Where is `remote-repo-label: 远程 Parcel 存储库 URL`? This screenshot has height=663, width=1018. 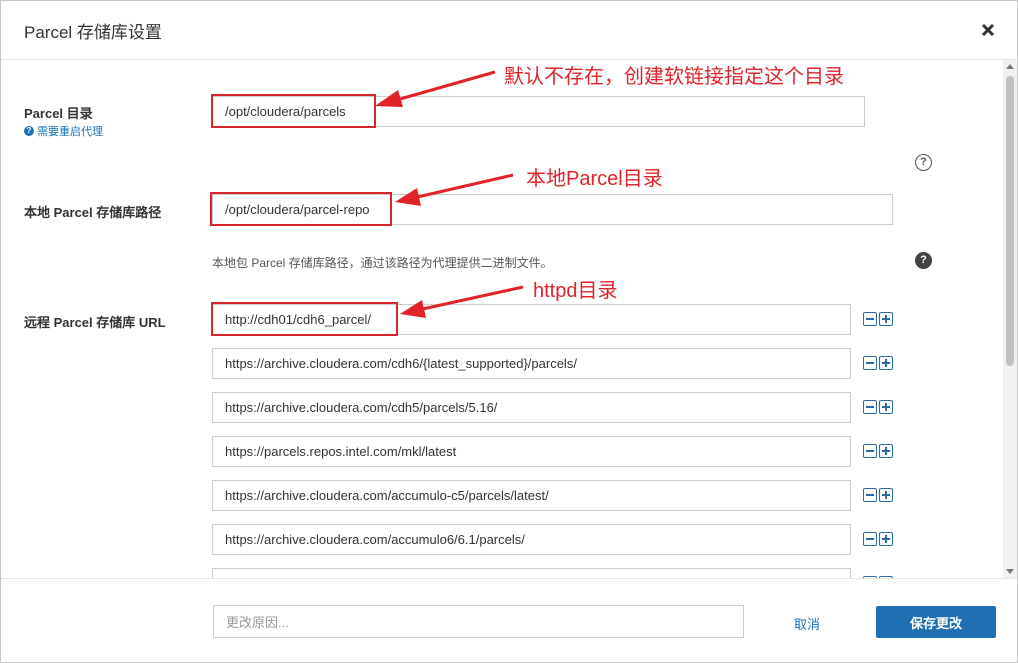
remote-repo-label: 远程 Parcel 存储库 URL is located at coordinates (95, 322).